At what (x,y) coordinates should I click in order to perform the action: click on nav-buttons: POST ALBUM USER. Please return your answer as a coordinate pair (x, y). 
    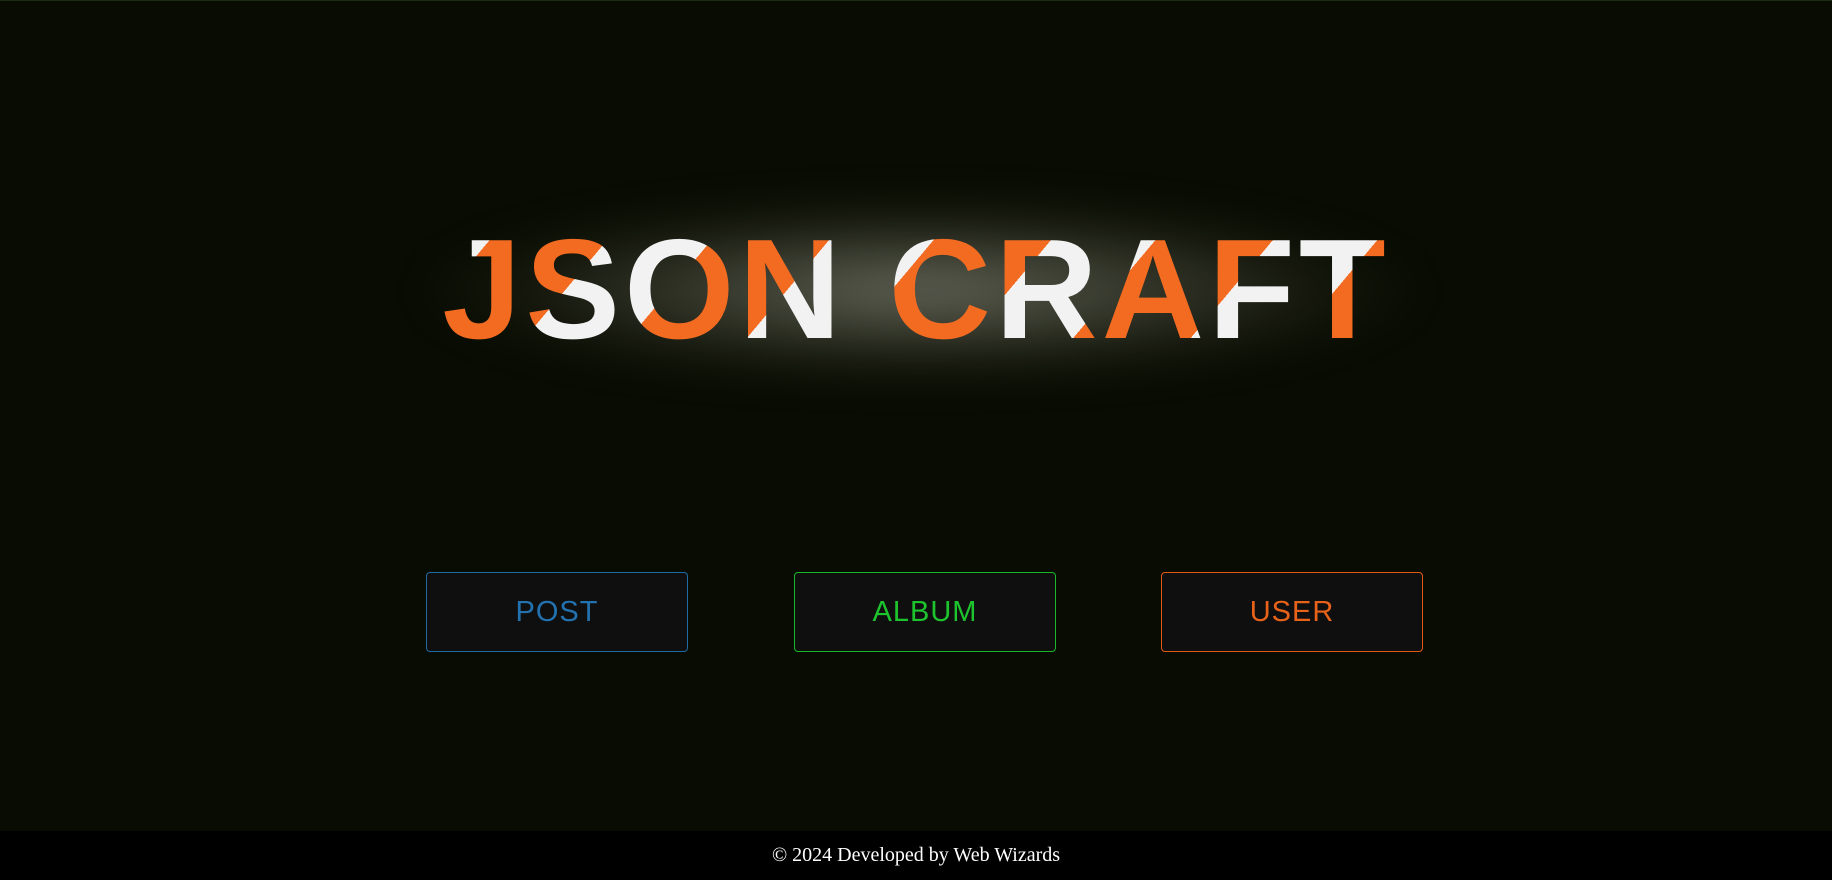
    Looking at the image, I should click on (916, 612).